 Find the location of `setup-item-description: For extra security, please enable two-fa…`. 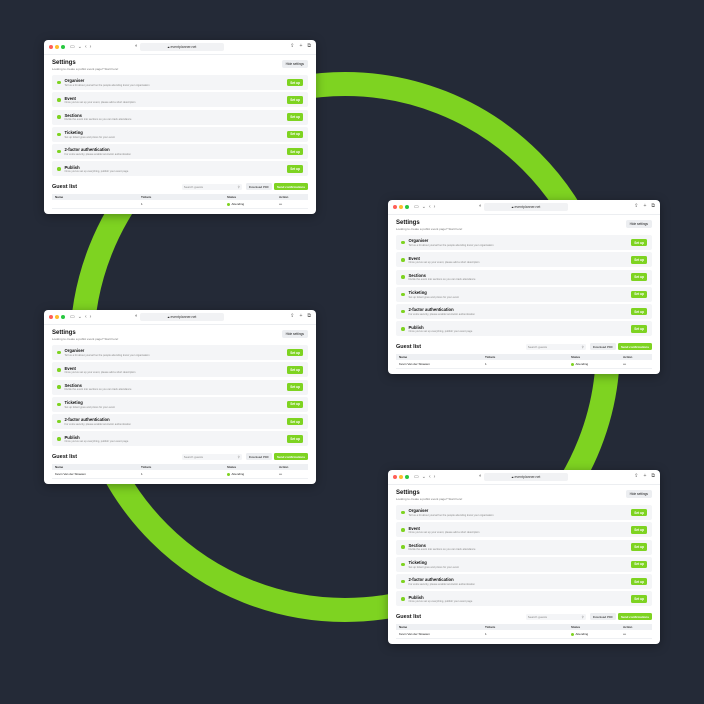

setup-item-description: For extra security, please enable two-fa… is located at coordinates (97, 424).